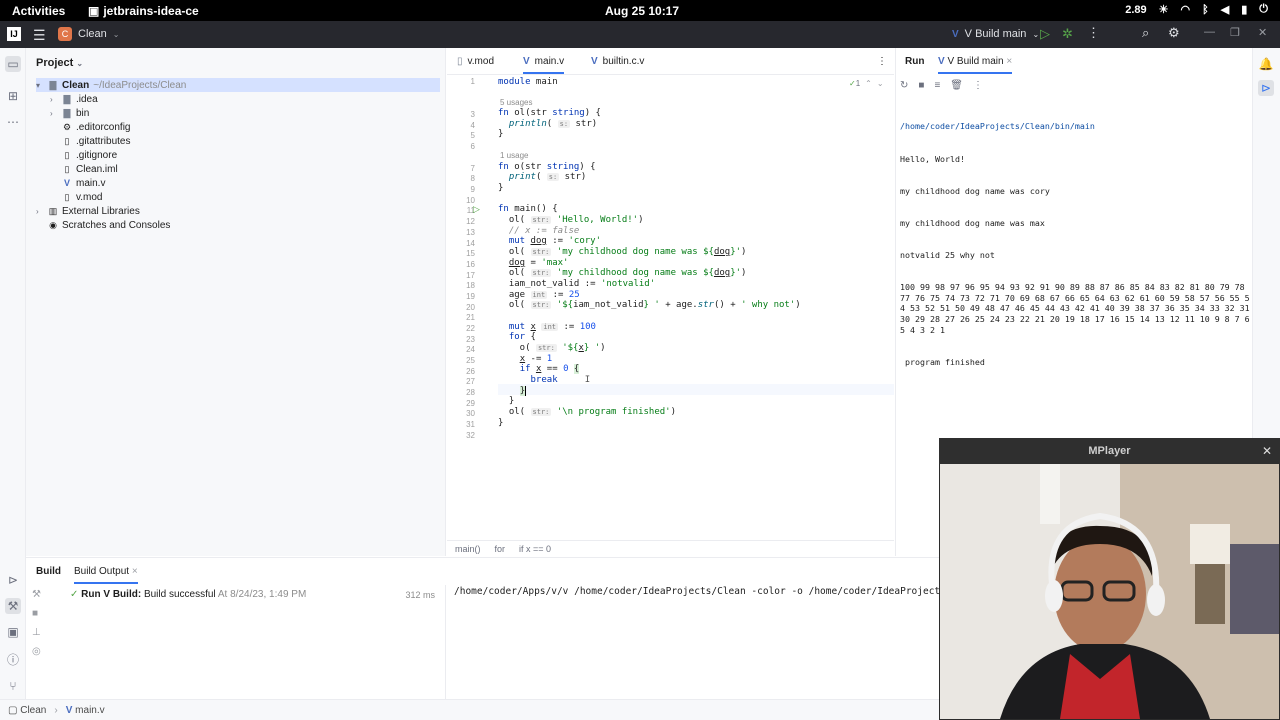 The height and width of the screenshot is (720, 1280). What do you see at coordinates (937, 85) in the screenshot?
I see `restore-layout-icon: ≡` at bounding box center [937, 85].